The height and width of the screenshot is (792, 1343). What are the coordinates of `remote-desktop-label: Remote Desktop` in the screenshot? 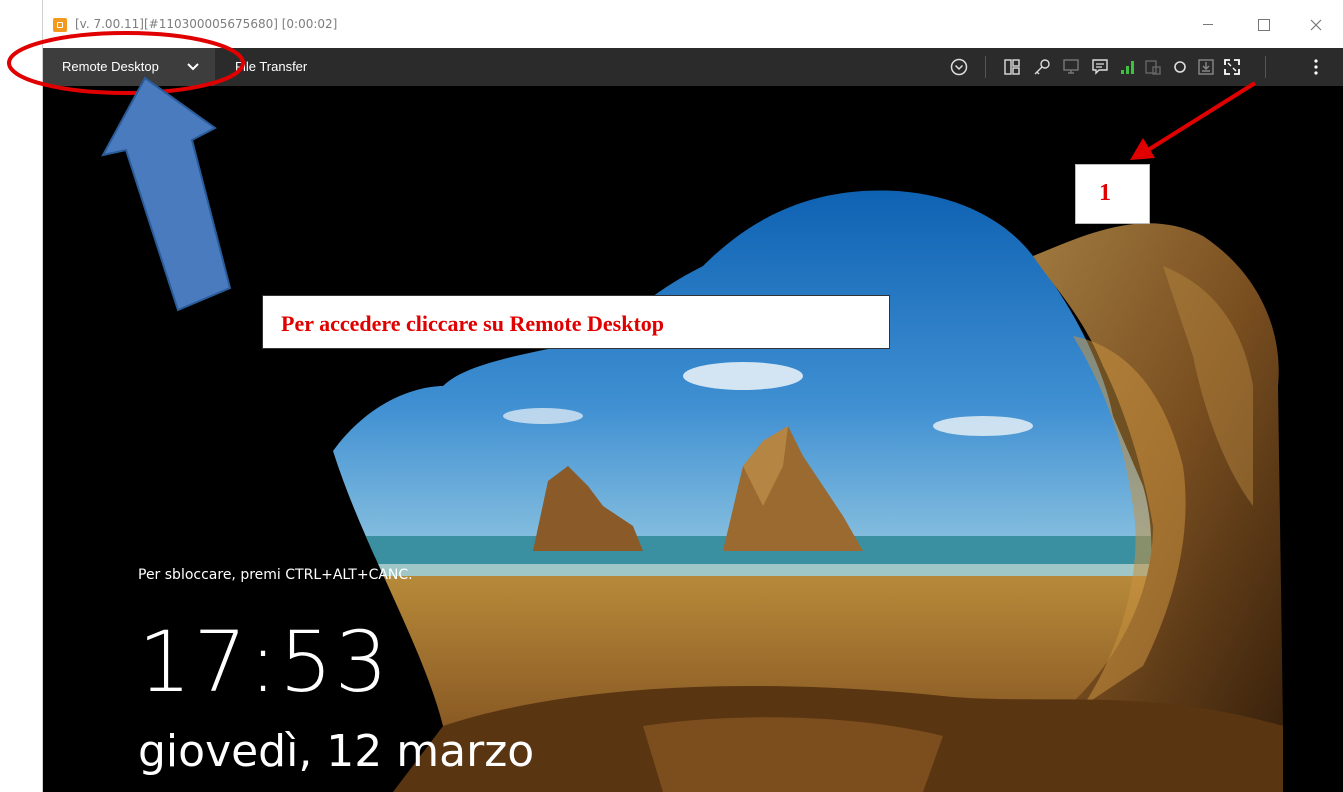 It's located at (110, 66).